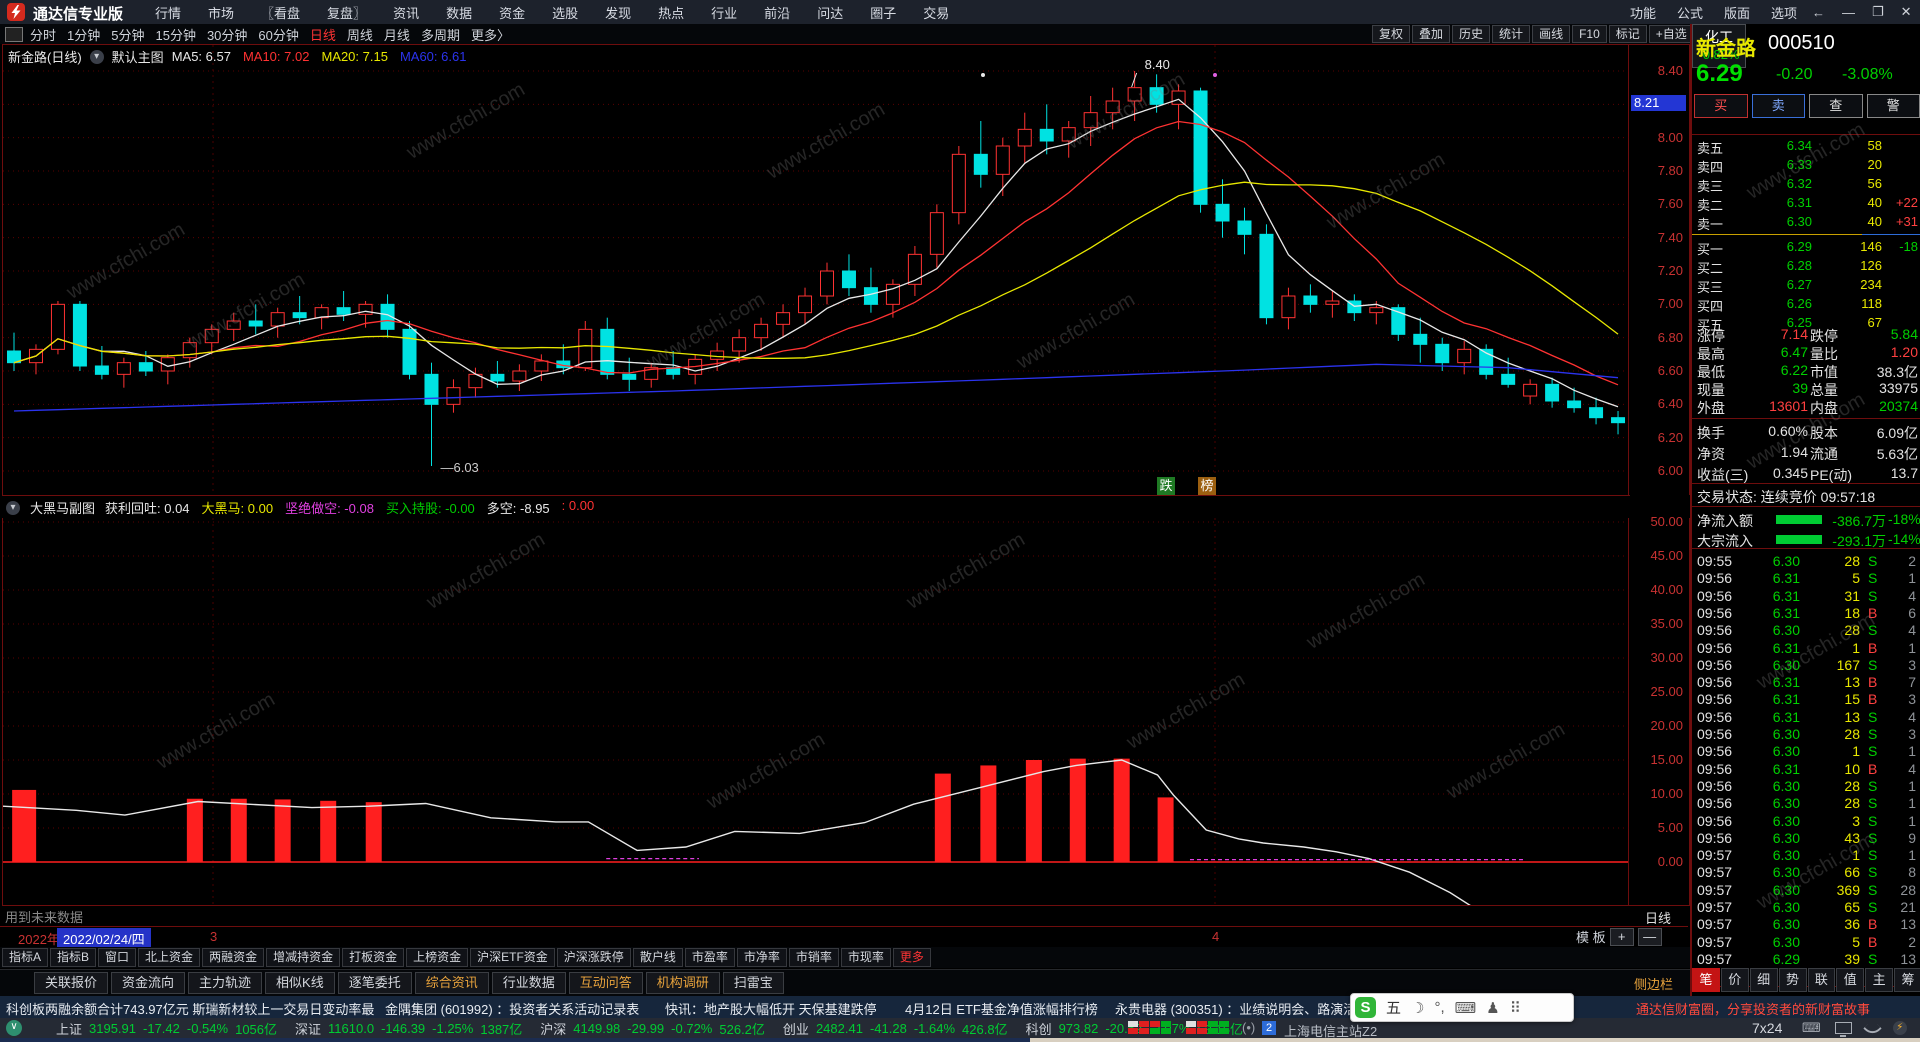 The image size is (1920, 1042). Describe the element at coordinates (437, 957) in the screenshot. I see `tab-上榜资金: 上榜资金` at that location.